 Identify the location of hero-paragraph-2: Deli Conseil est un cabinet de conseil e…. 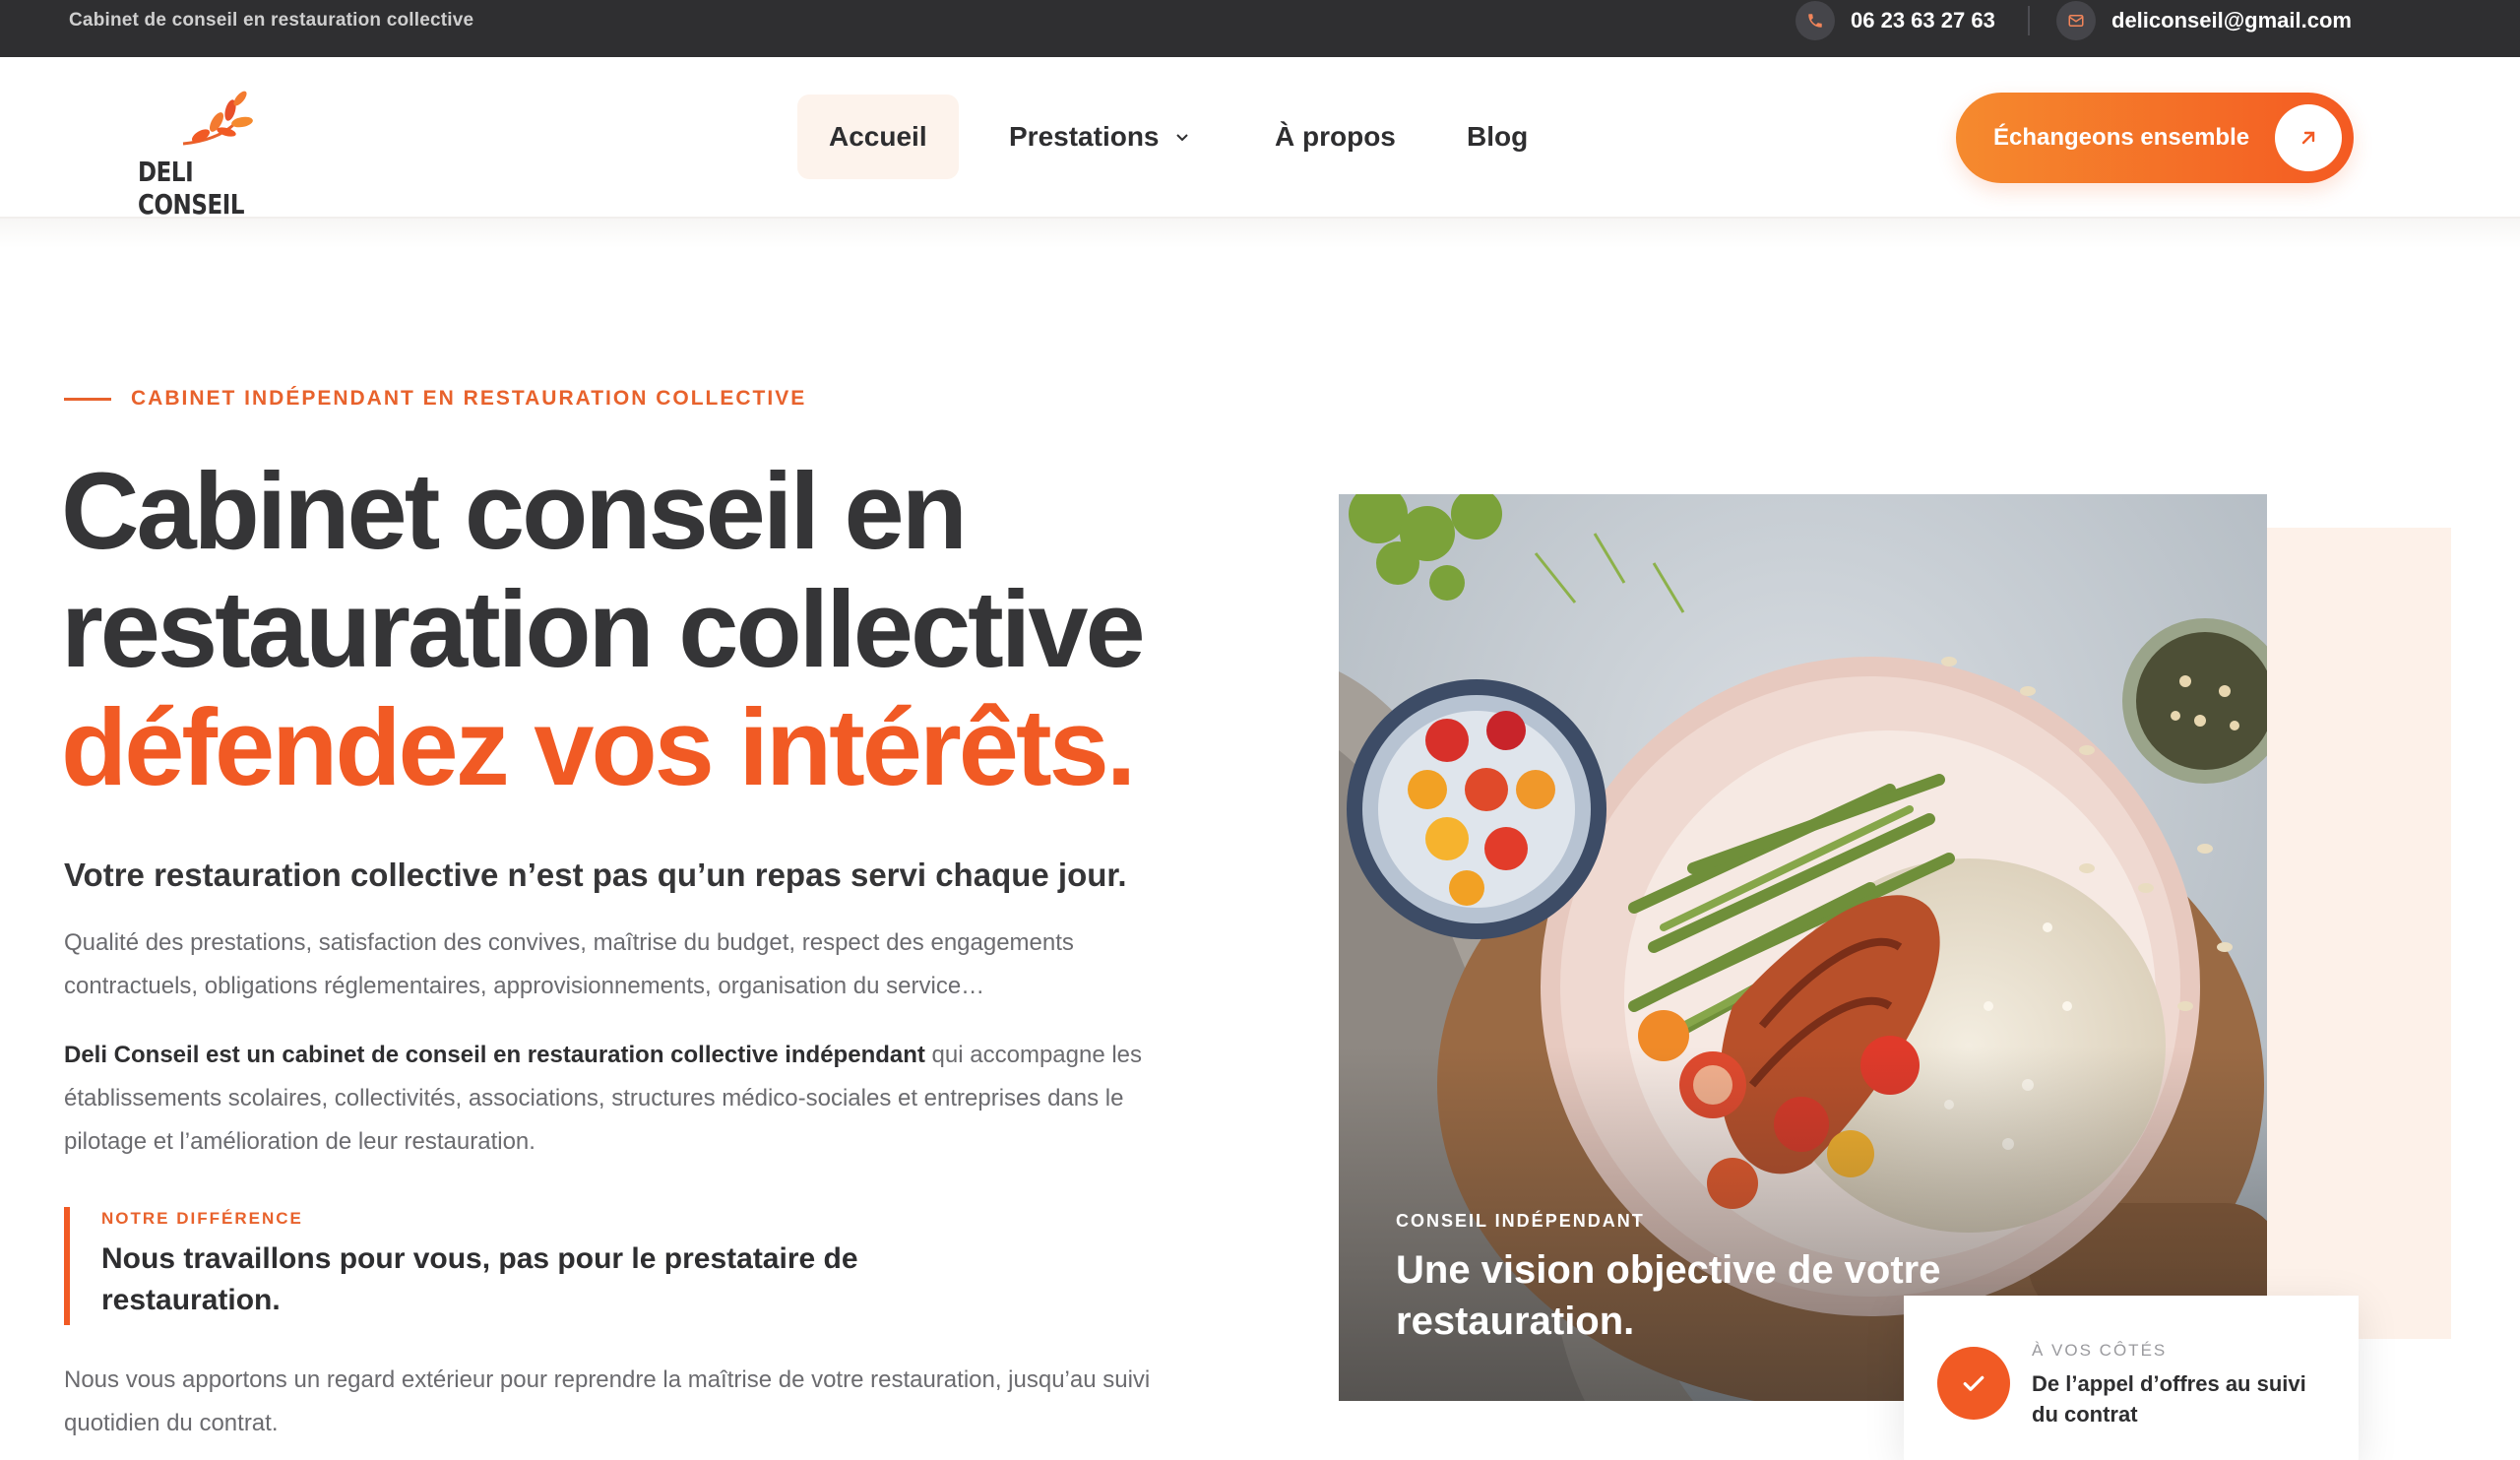
(635, 1099).